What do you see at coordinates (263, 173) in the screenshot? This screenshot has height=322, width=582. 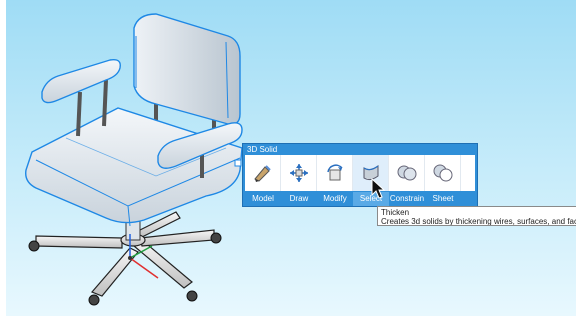 I see `extrude-pencil-icon` at bounding box center [263, 173].